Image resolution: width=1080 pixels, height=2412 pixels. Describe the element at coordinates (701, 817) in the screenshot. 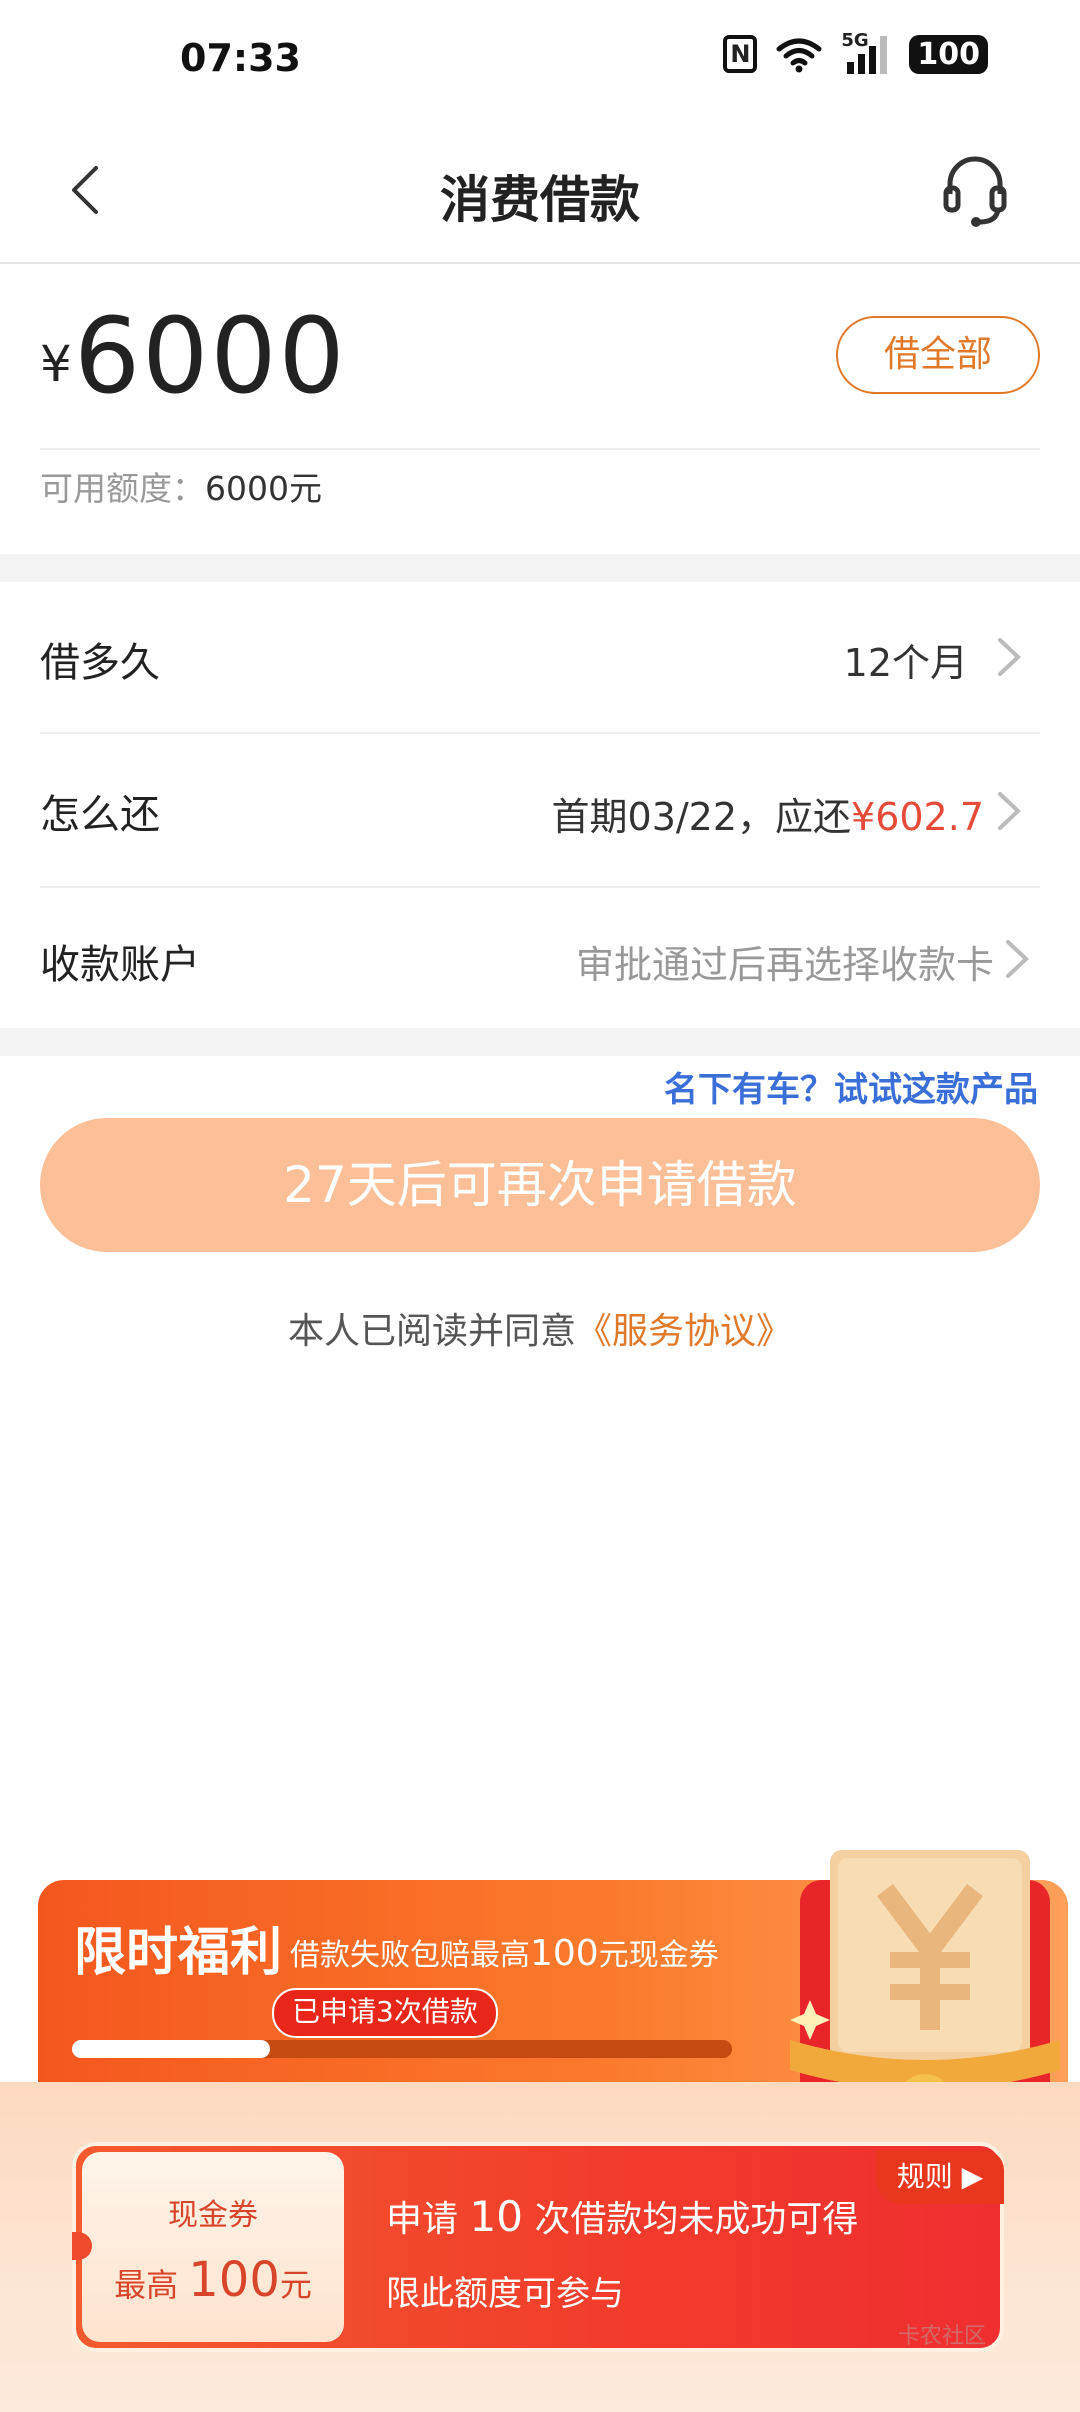

I see `repay-first-date: 首期03/22，应还` at that location.